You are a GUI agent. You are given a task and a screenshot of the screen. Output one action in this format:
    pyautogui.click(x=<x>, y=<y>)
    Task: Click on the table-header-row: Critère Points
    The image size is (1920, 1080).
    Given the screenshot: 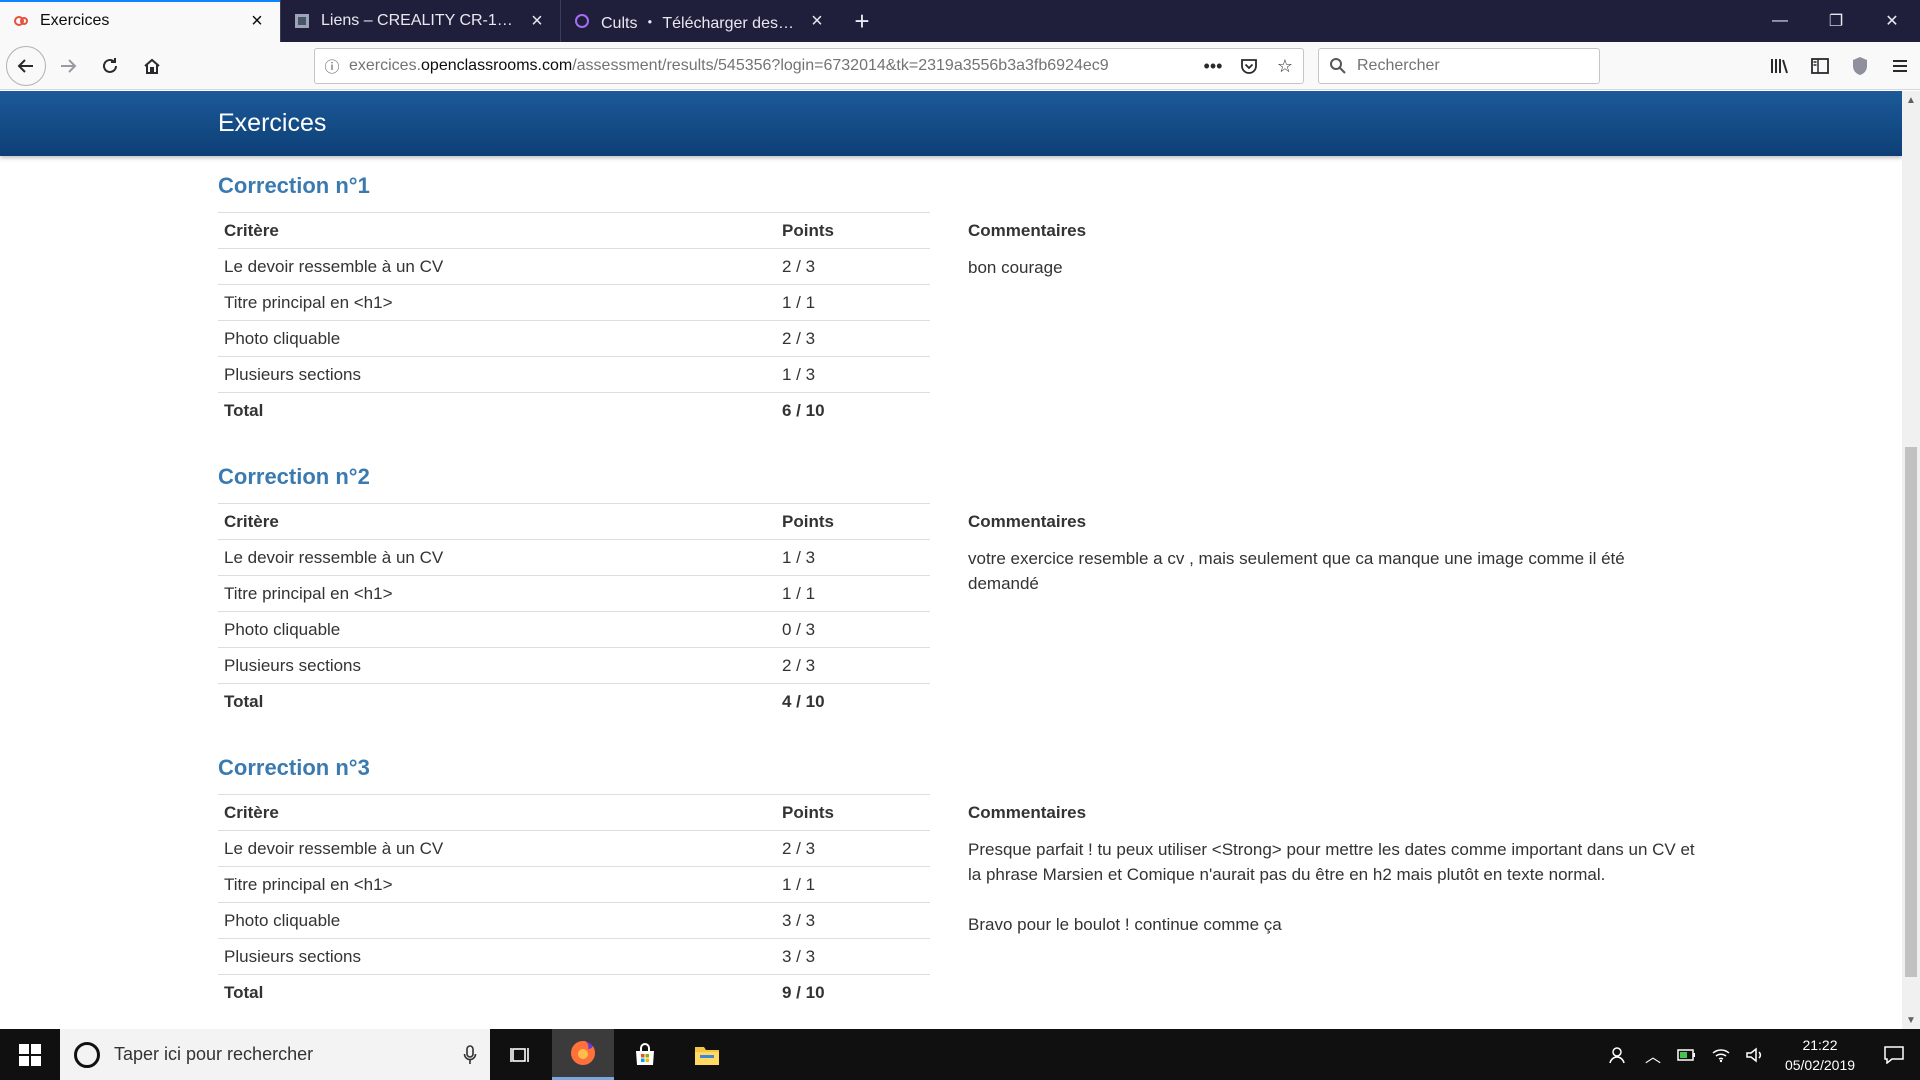 What is the action you would take?
    pyautogui.click(x=574, y=521)
    